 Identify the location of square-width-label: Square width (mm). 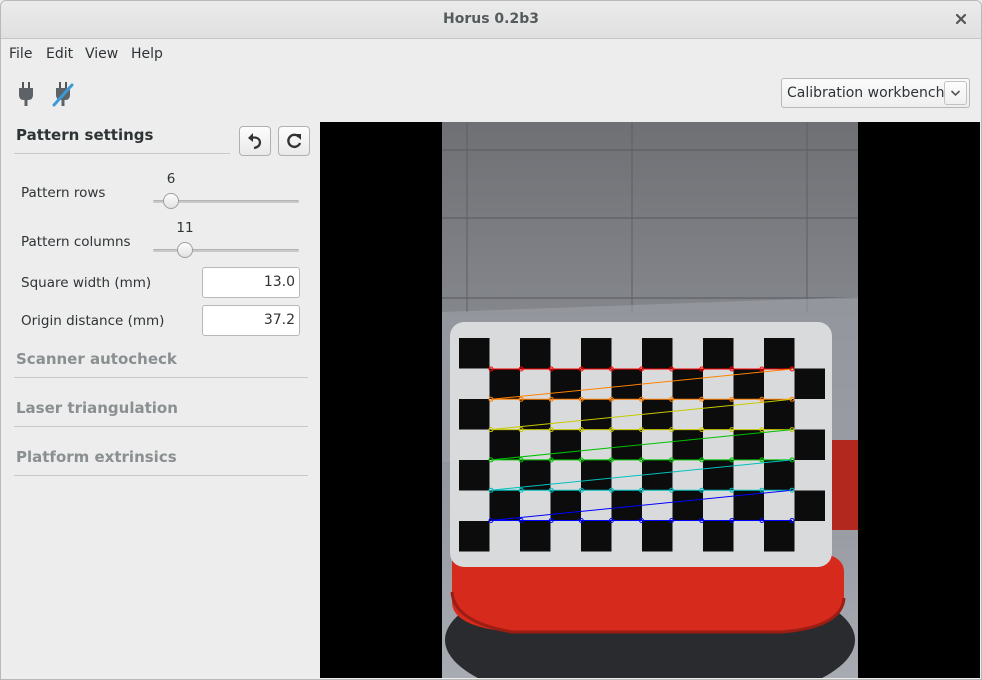
(86, 283).